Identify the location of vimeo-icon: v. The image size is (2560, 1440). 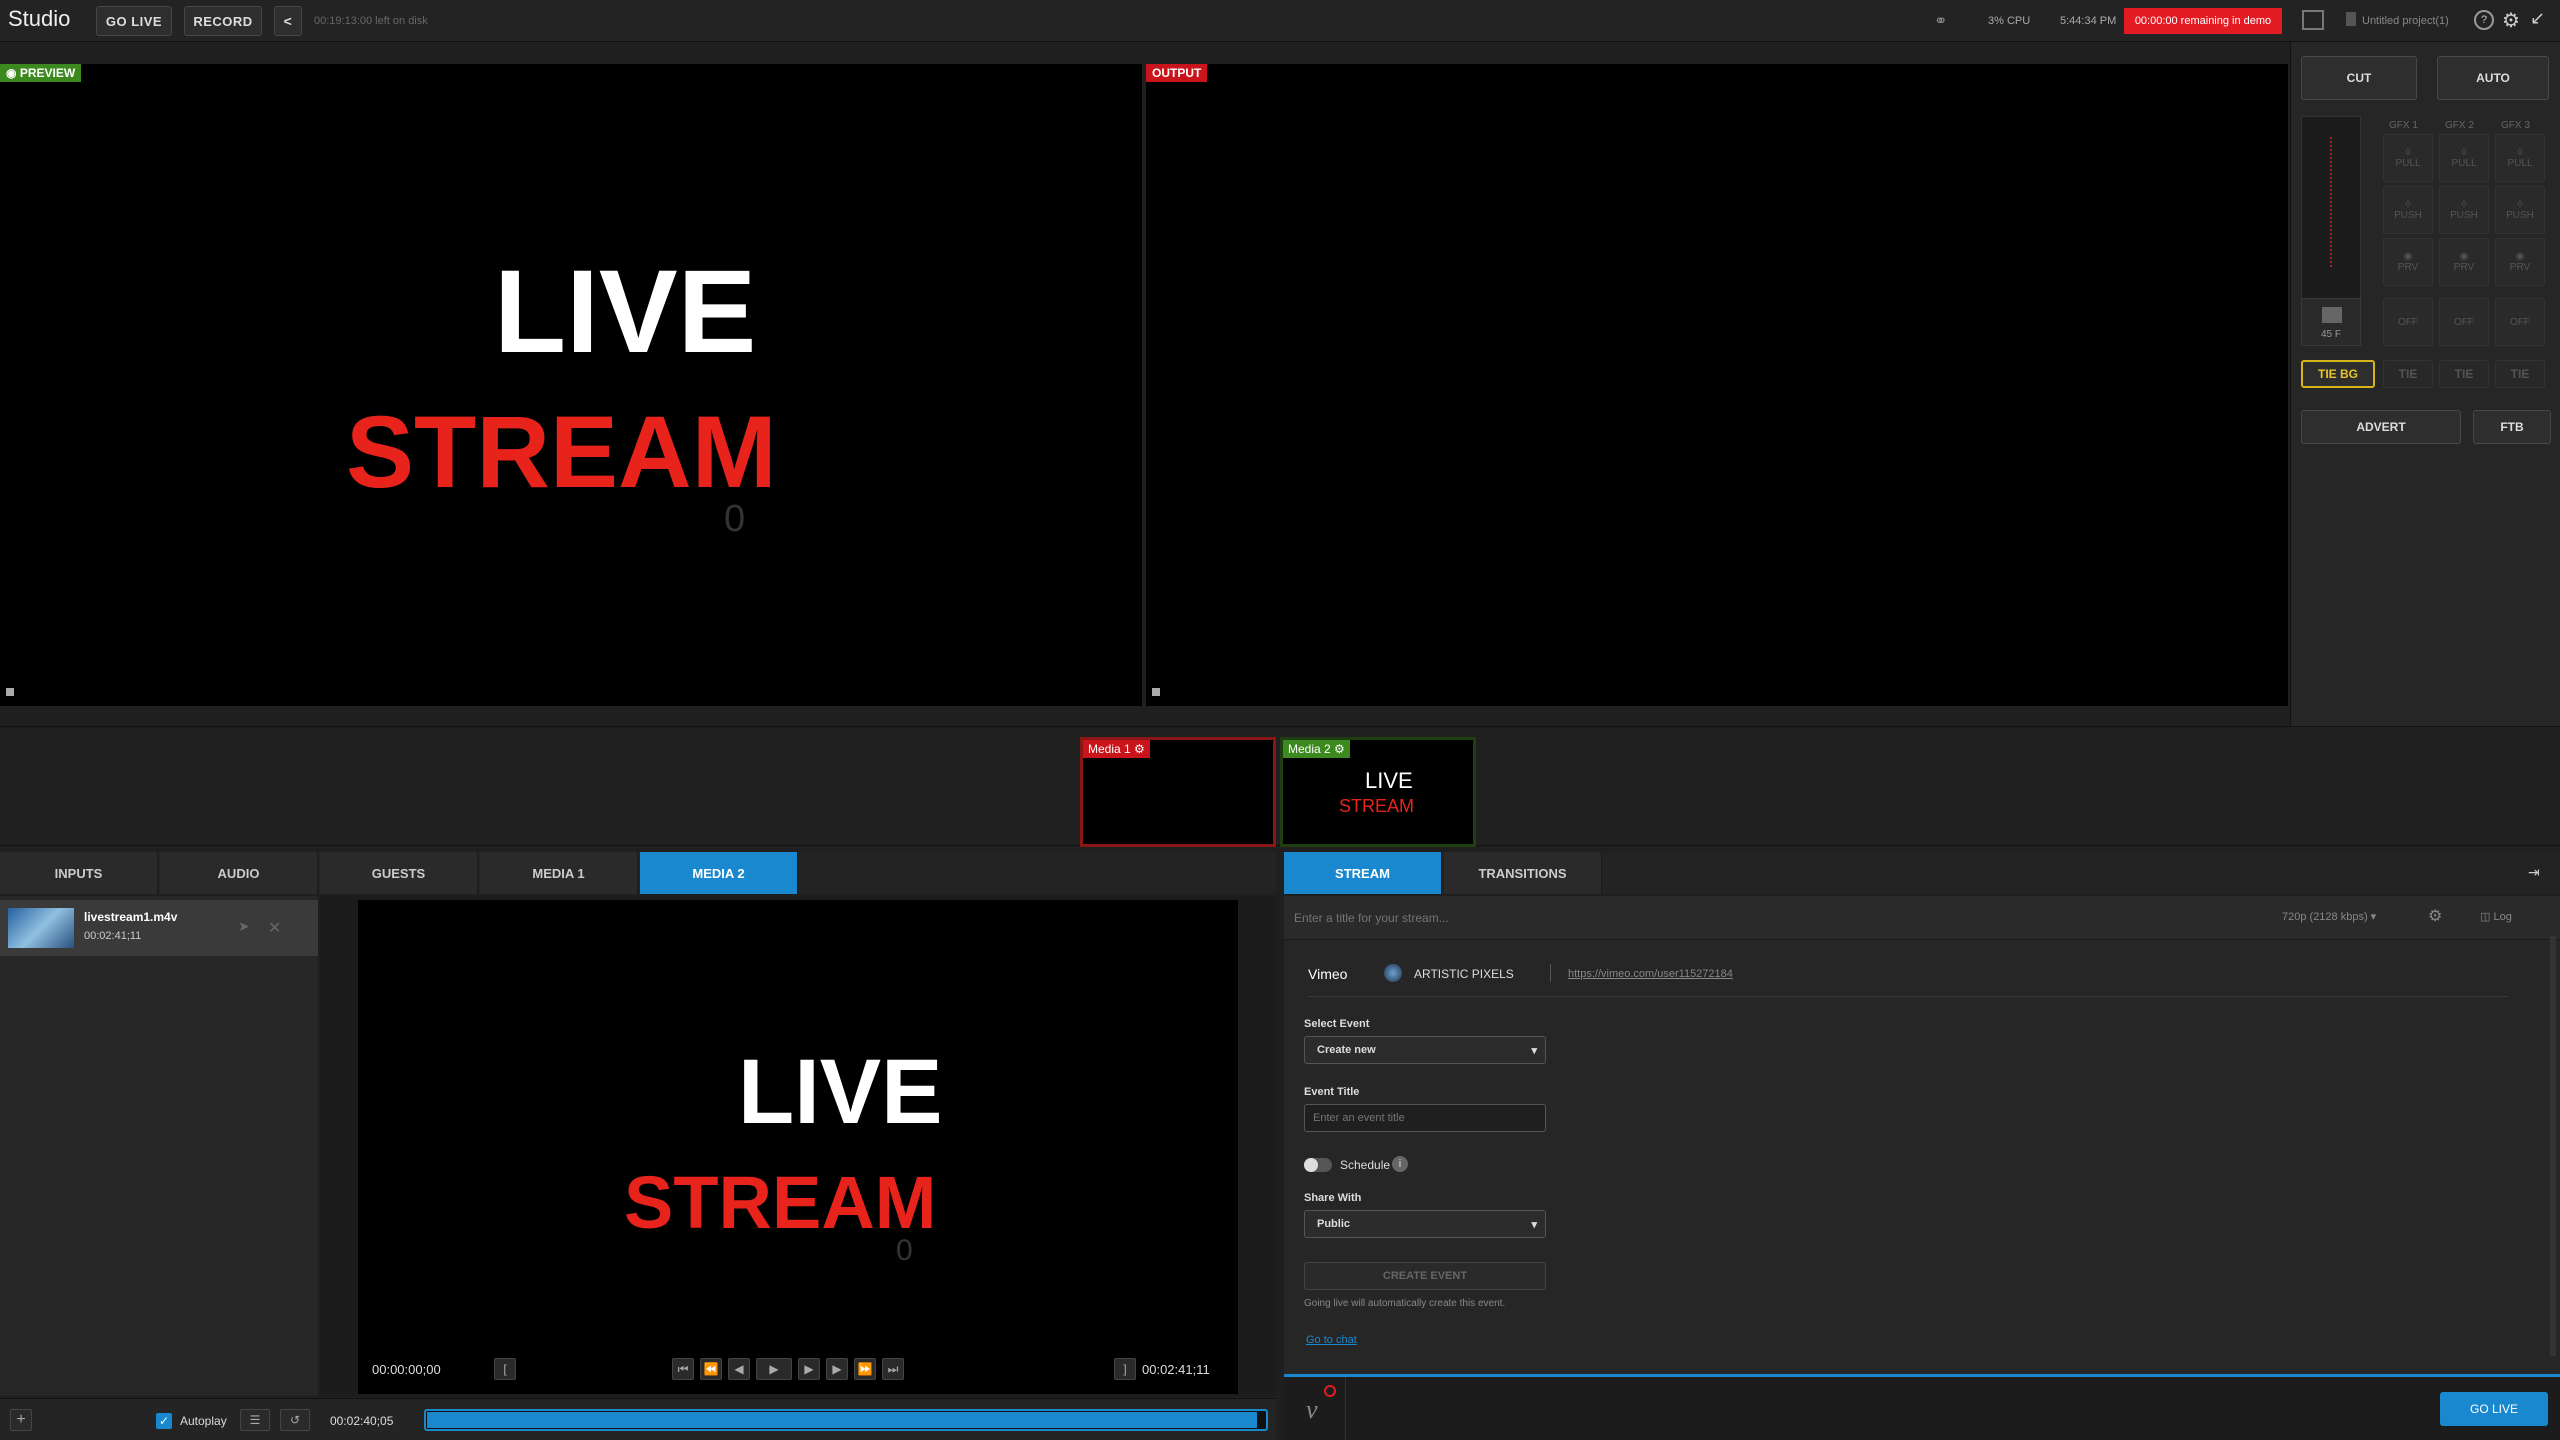
(1312, 1409).